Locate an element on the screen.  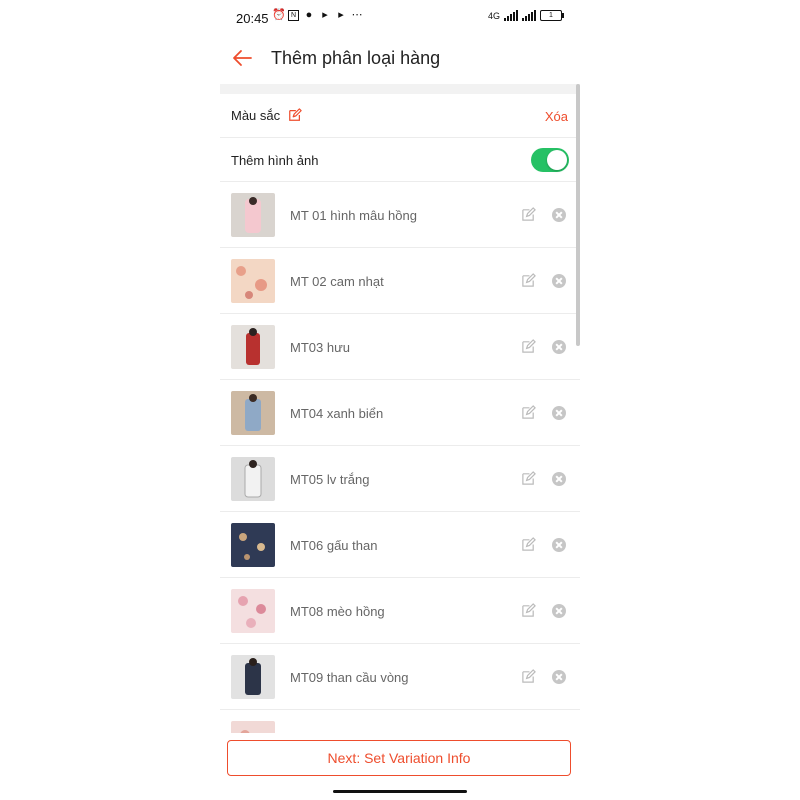
variation-item: MT08 mèo hồng is located at coordinates (400, 611).